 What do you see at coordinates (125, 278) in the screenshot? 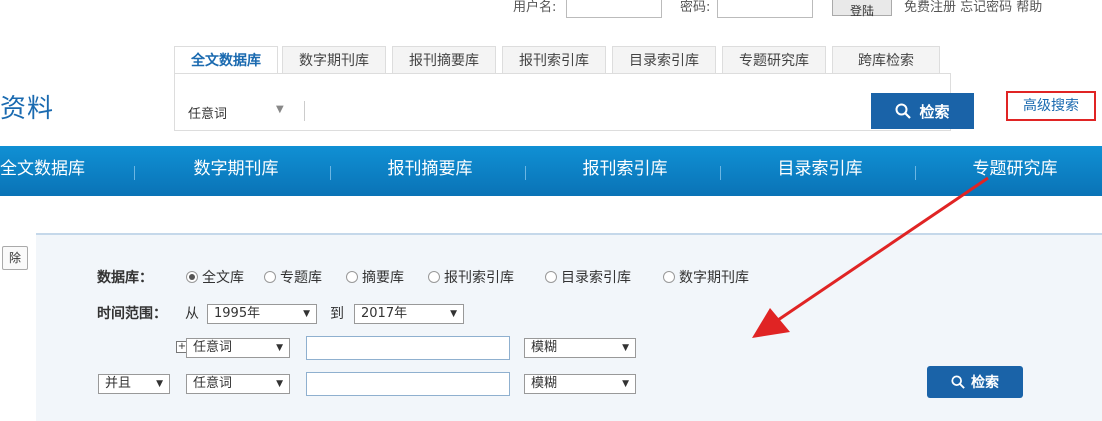
I see `database-label: 数据库：` at bounding box center [125, 278].